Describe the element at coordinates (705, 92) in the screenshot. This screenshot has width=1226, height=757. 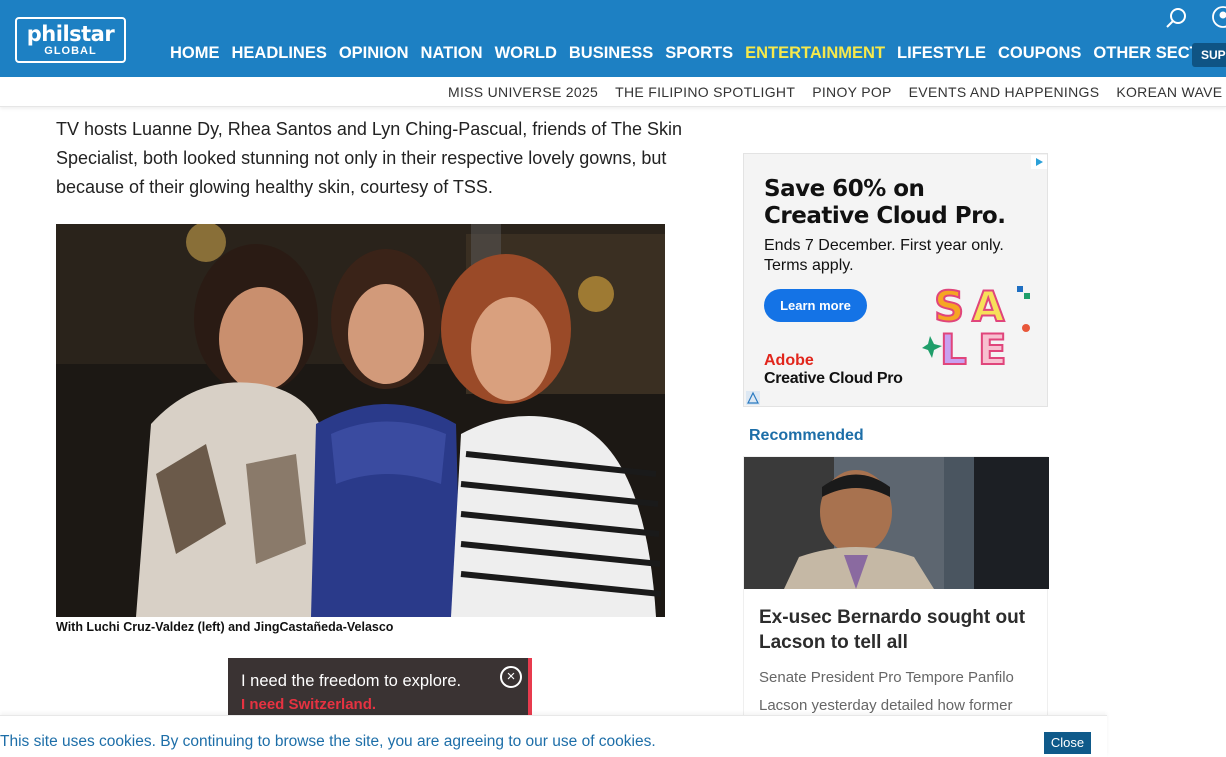
I see `subnav-item-the-filipino-spotlight: THE FILIPINO SPOTLIGHT` at that location.